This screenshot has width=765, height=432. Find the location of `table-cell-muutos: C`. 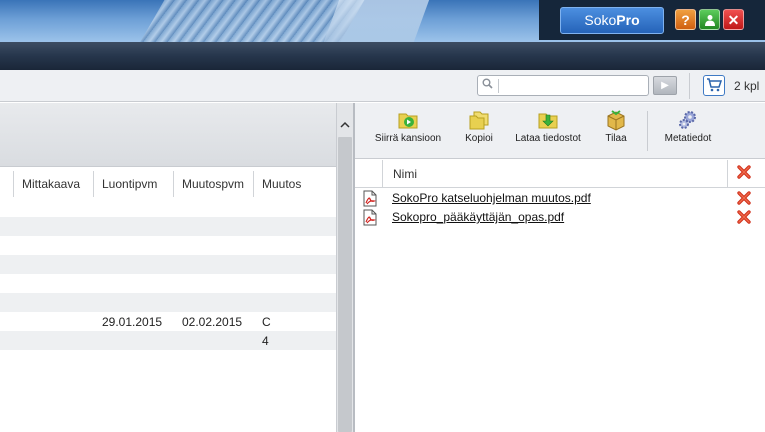

table-cell-muutos: C is located at coordinates (266, 322).